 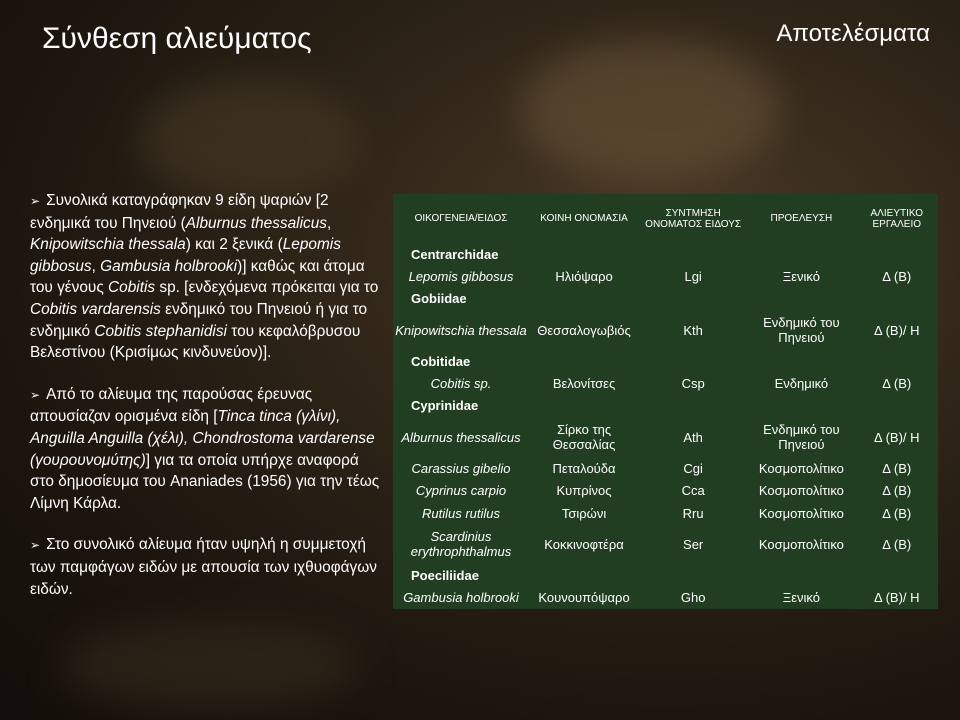 I want to click on species-code: Lgi, so click(x=693, y=277).